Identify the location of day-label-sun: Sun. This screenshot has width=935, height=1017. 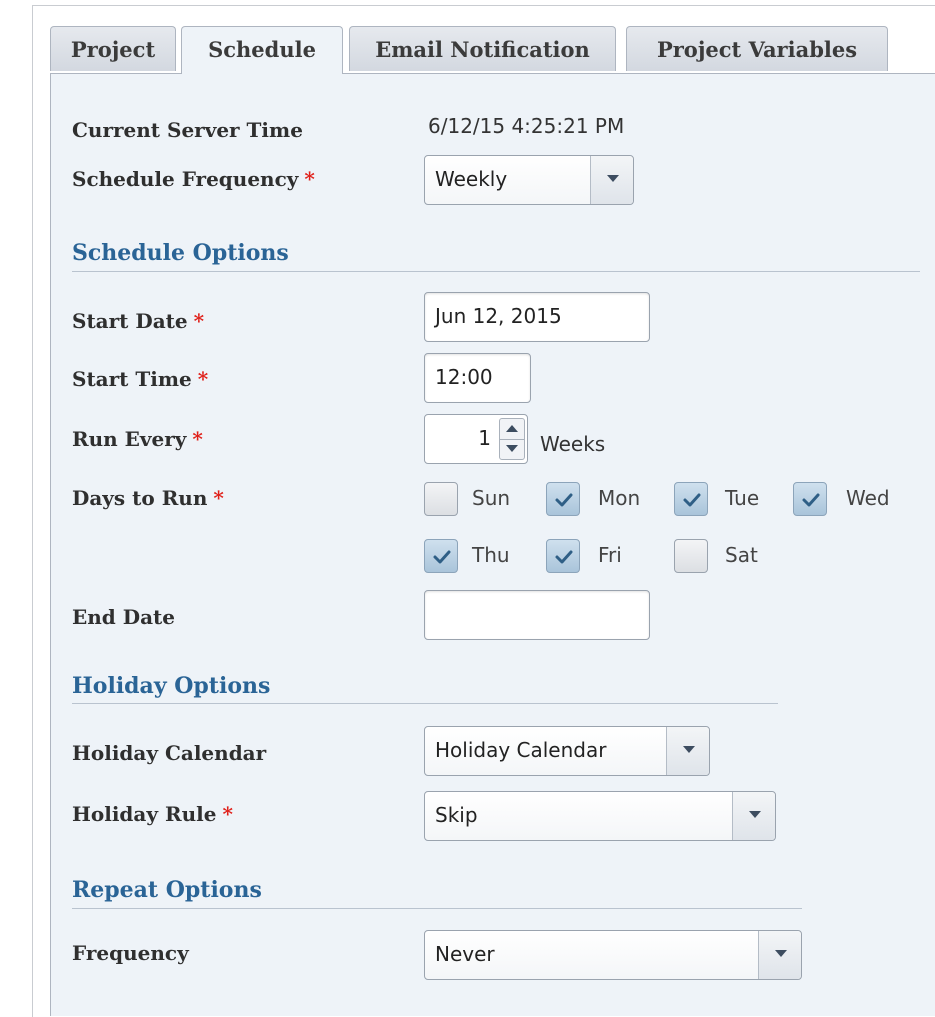
(491, 498).